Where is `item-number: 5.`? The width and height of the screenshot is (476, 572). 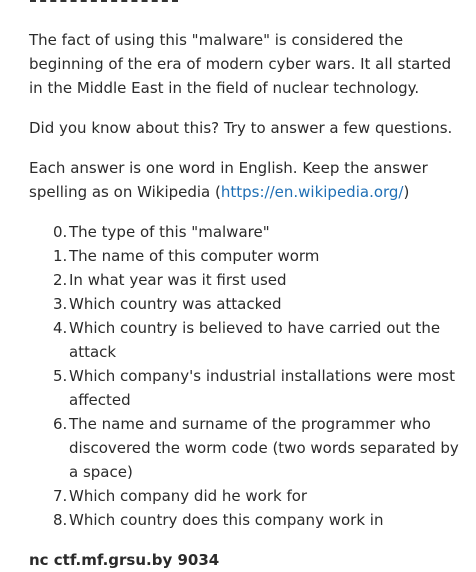 item-number: 5. is located at coordinates (60, 376).